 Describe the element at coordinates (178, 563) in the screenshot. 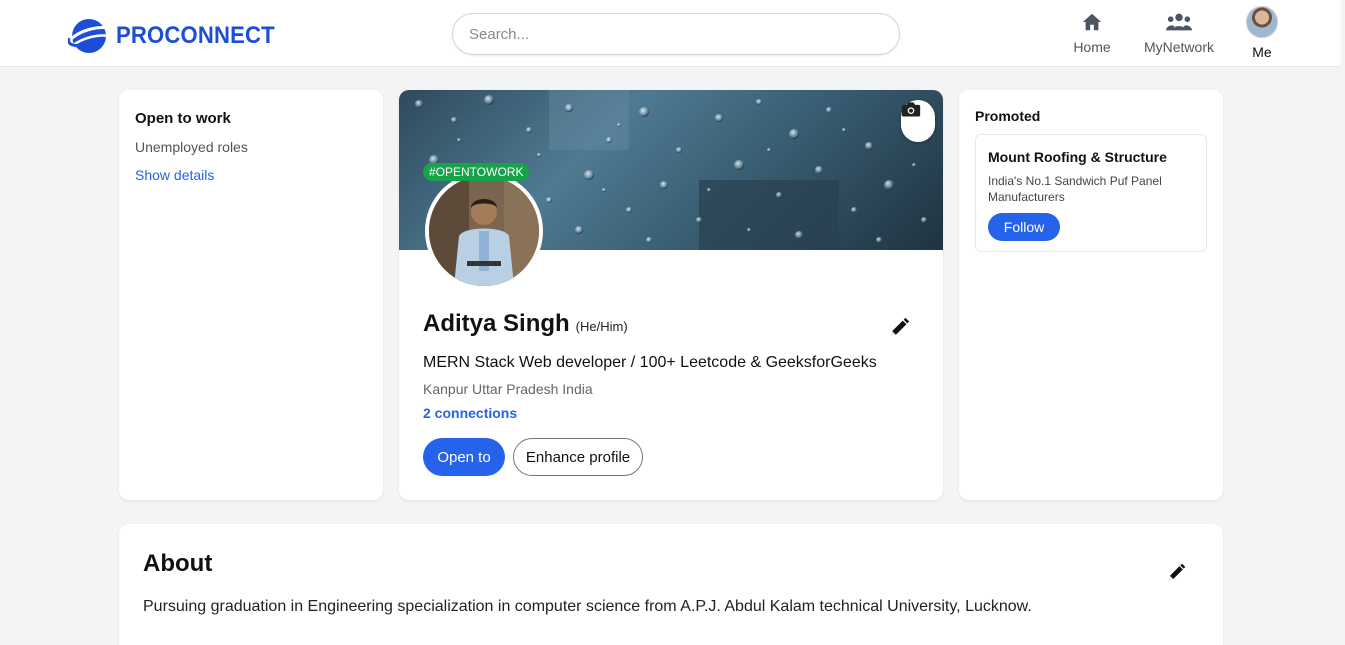

I see `about-title: About` at that location.